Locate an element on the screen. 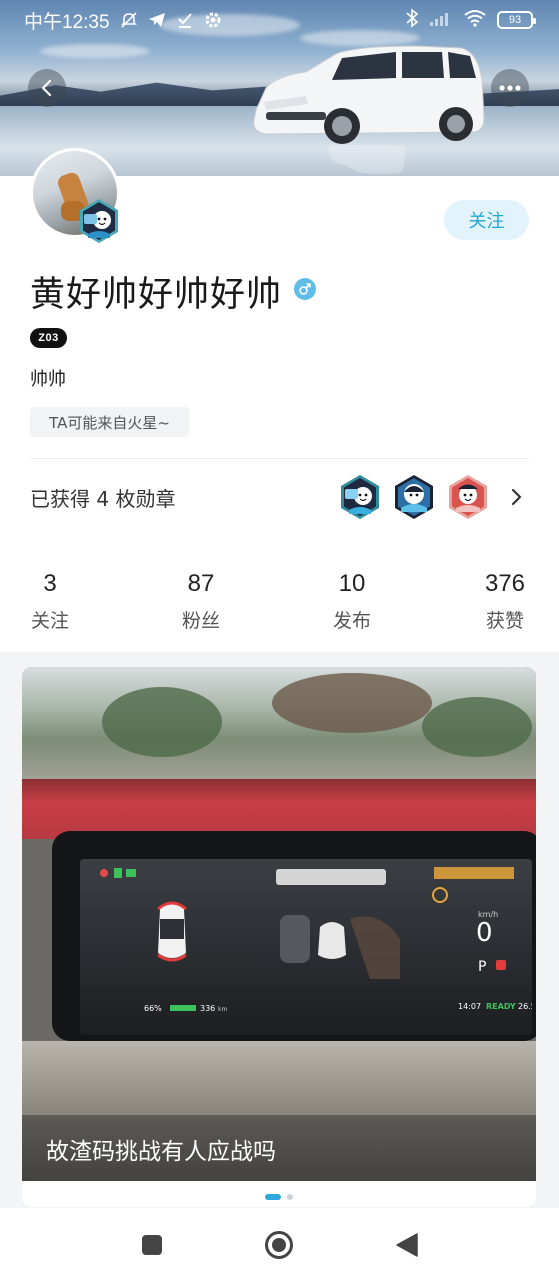 Image resolution: width=559 pixels, height=1280 pixels. chevron-left-icon is located at coordinates (46, 88).